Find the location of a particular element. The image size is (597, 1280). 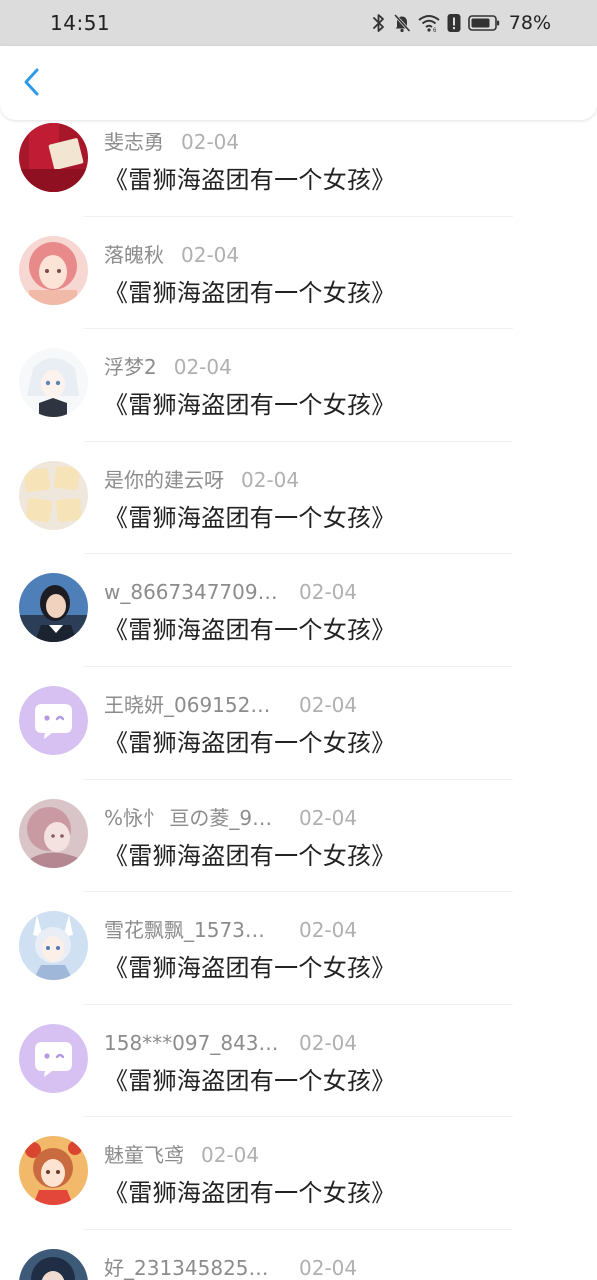

list-item: 王晓妍_069152… 02-04 《雷狮海盗团有一个女孩》 is located at coordinates (298, 723).